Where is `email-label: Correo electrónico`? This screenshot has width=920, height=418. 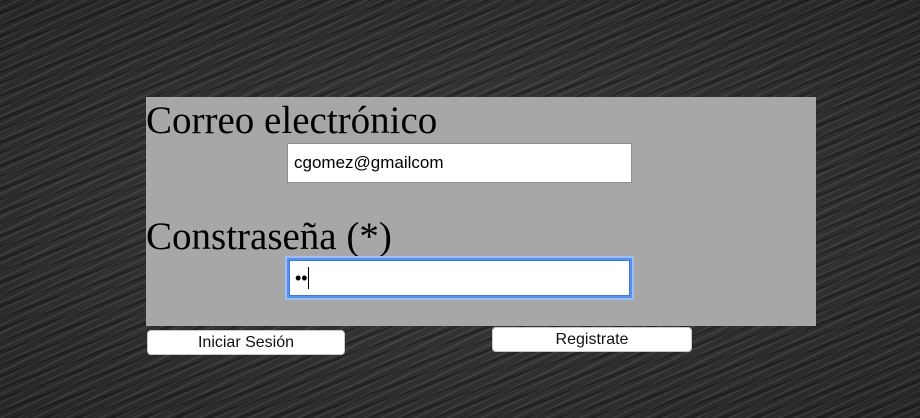
email-label: Correo electrónico is located at coordinates (292, 120).